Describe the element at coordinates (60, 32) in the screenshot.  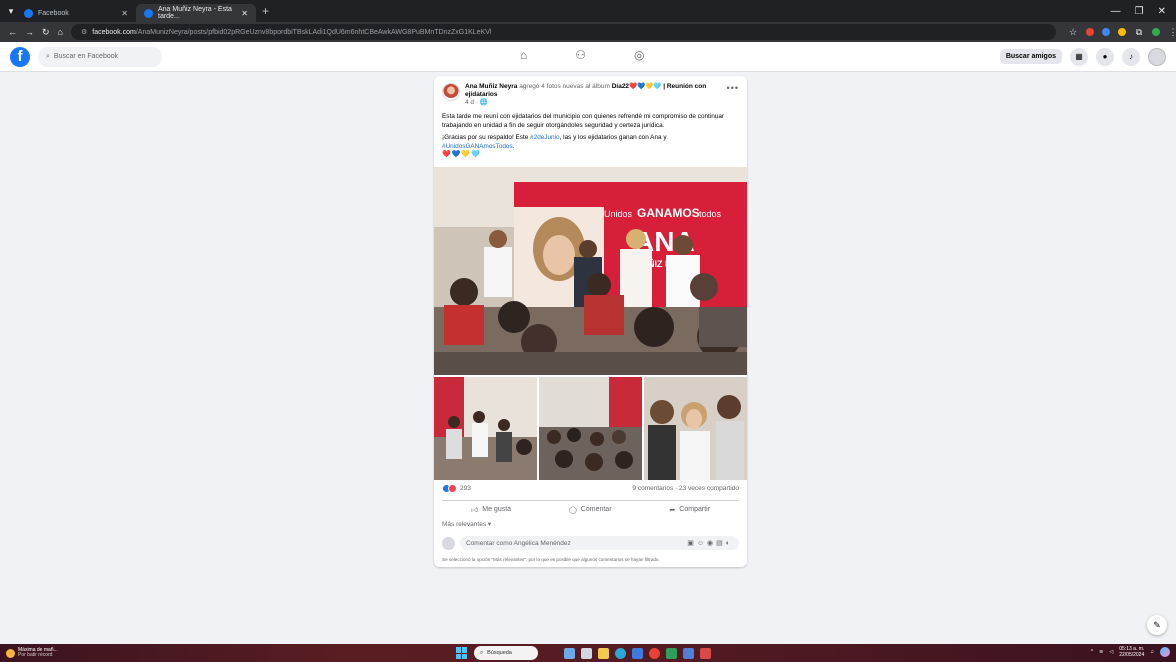
I see `home-icon: ⌂` at that location.